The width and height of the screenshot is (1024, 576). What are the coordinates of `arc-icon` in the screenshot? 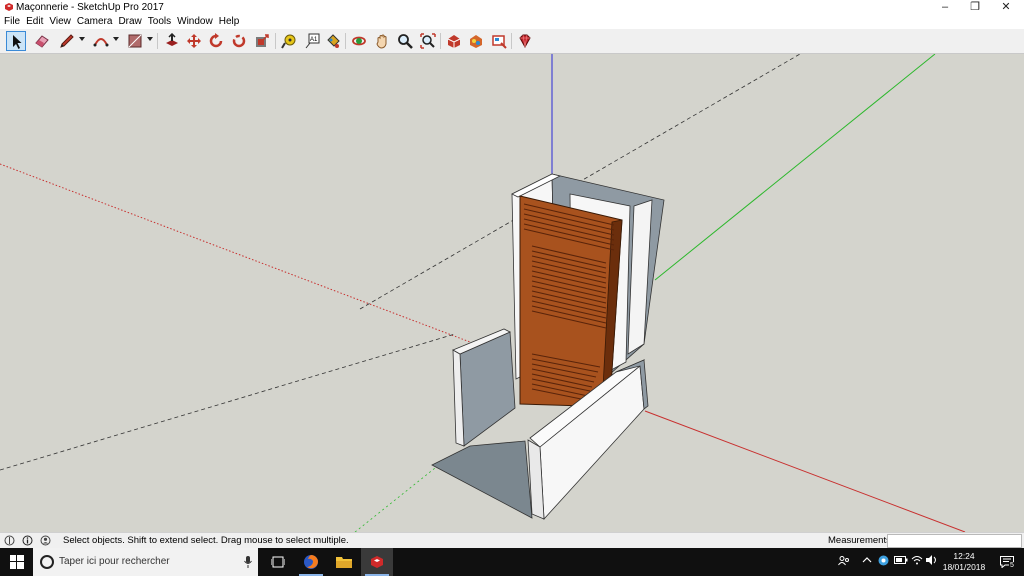 It's located at (101, 42).